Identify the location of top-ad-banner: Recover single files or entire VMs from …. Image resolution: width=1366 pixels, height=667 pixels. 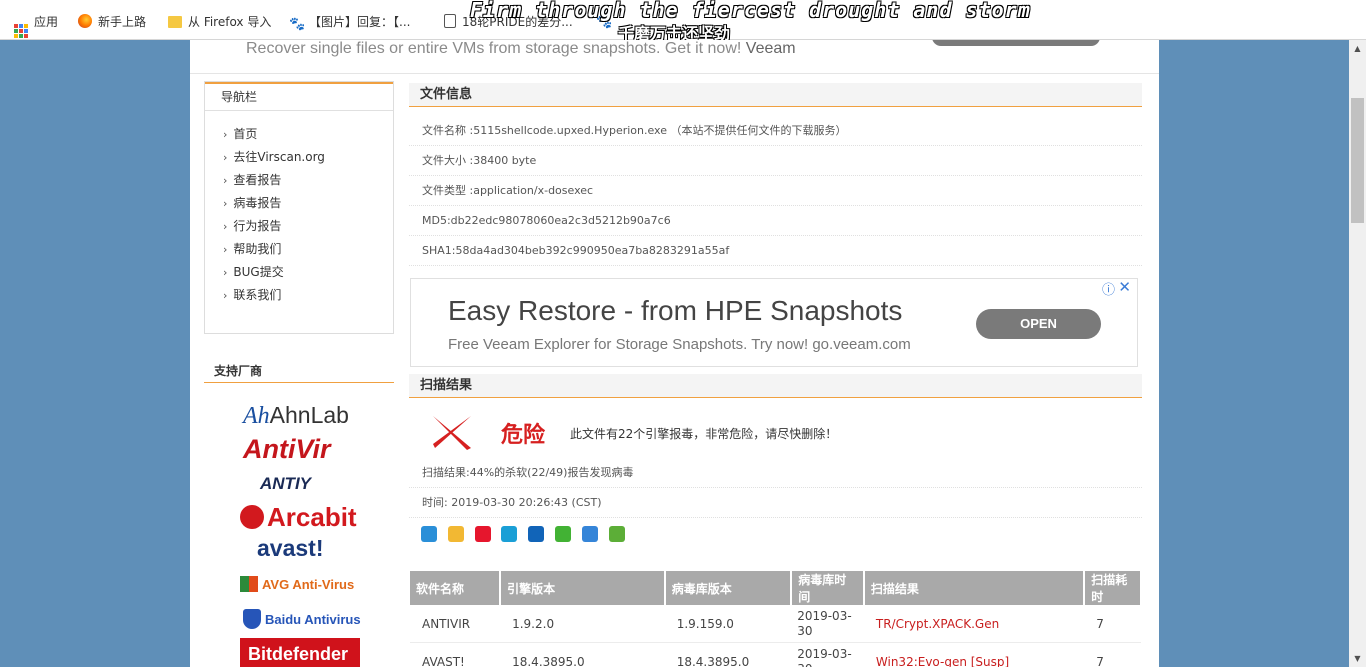
(674, 57).